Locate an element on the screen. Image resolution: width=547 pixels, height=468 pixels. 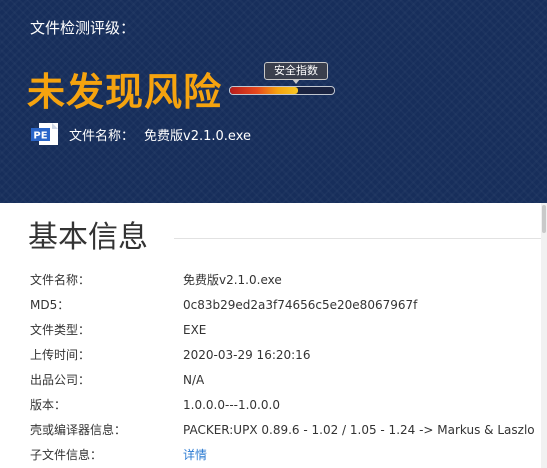
info-key: 出品公司： is located at coordinates (60, 380).